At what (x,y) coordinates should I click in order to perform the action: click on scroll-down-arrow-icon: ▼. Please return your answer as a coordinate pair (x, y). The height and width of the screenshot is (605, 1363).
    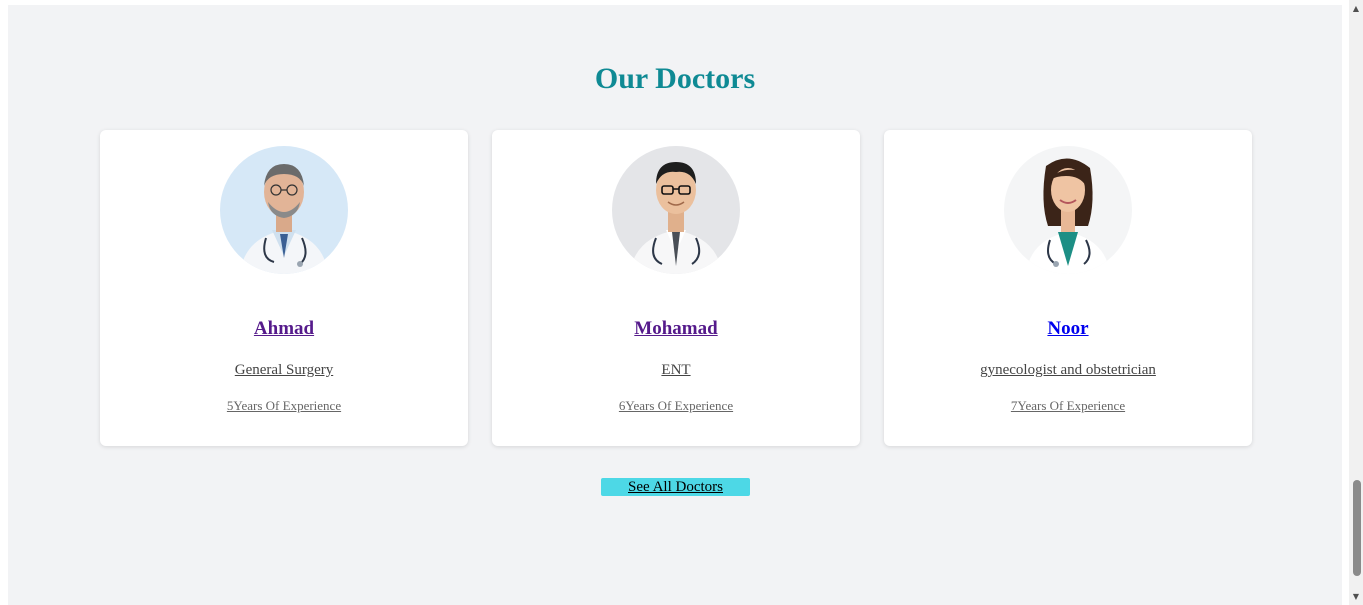
    Looking at the image, I should click on (1356, 597).